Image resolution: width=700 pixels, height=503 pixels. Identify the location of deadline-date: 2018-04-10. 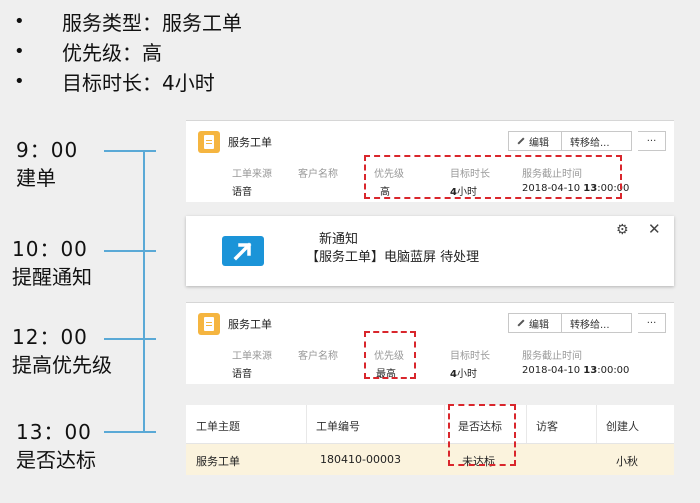
(553, 370).